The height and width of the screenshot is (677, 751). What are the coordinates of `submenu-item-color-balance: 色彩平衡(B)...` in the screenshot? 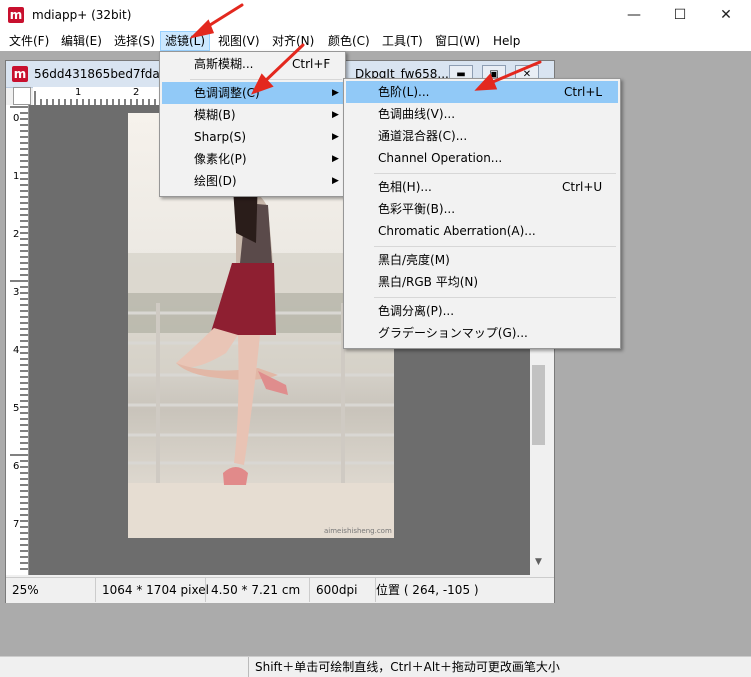 It's located at (482, 209).